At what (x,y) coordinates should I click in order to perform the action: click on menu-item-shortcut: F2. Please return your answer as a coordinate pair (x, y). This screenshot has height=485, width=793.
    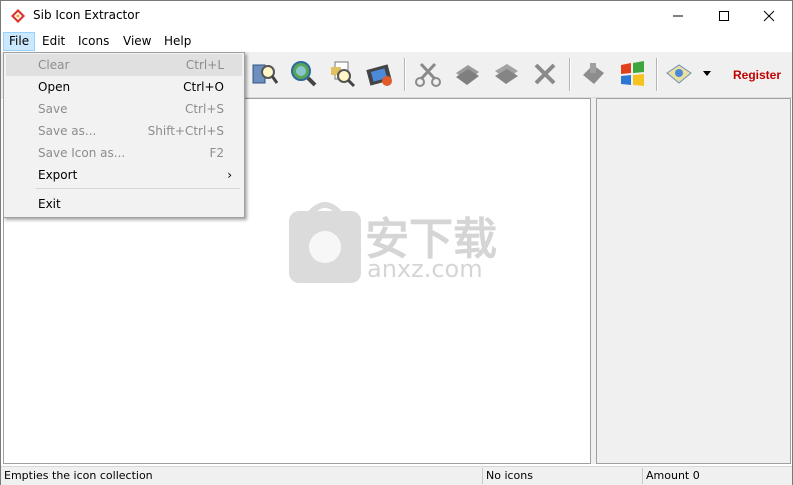
    Looking at the image, I should click on (216, 153).